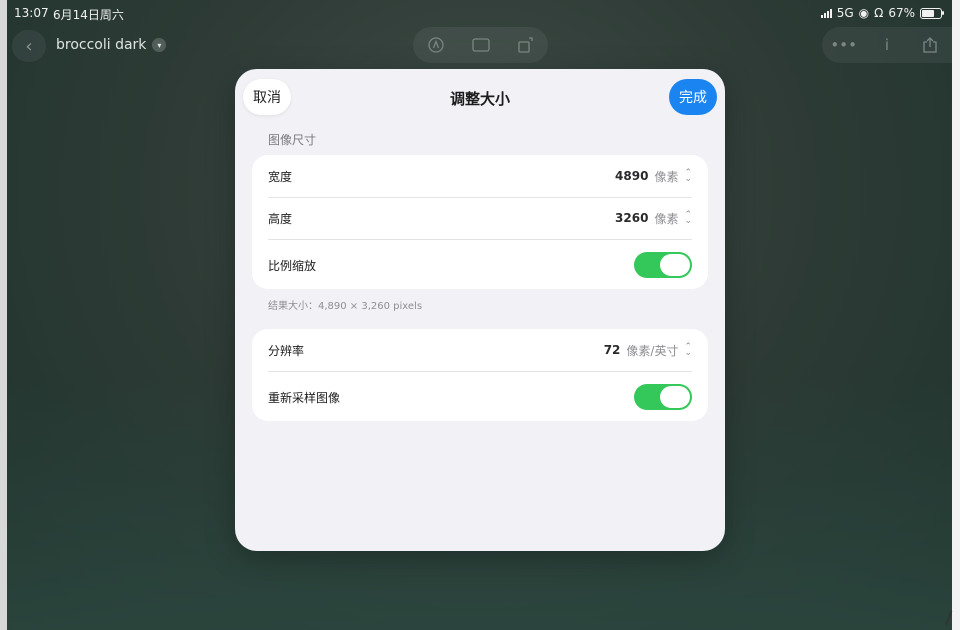  I want to click on width-label: 宽度, so click(280, 176).